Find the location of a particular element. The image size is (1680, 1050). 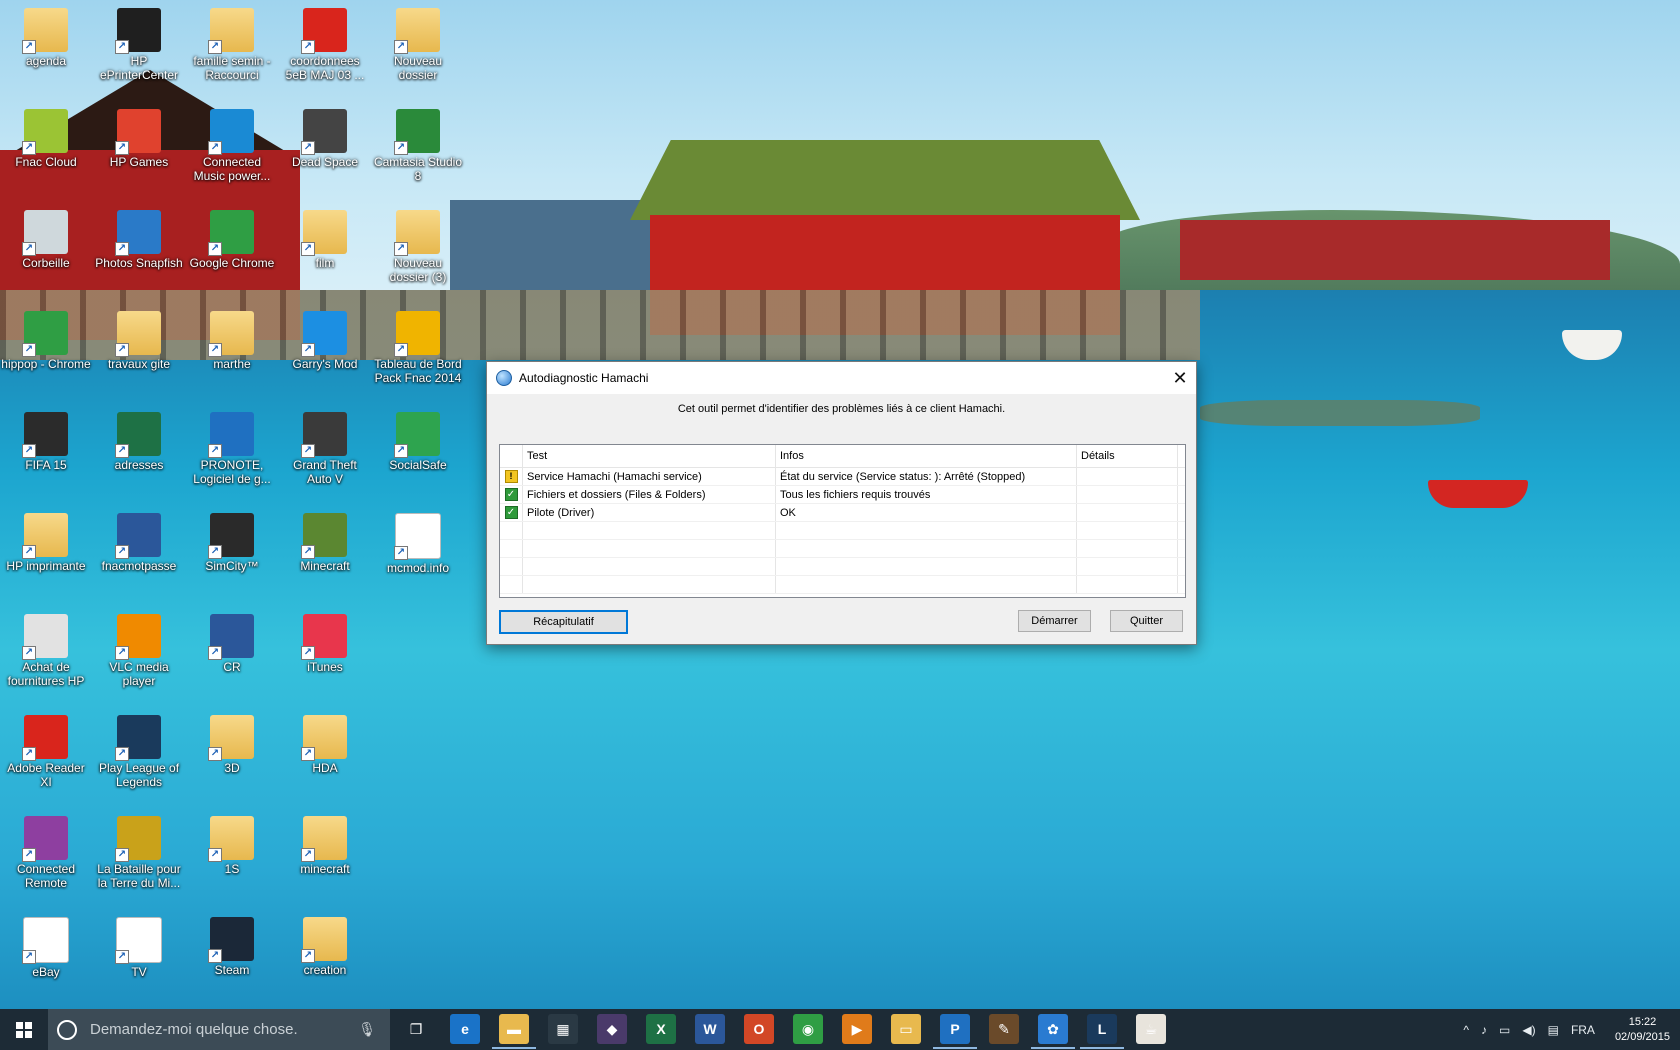

desktop-icon: iTunes is located at coordinates (325, 644).